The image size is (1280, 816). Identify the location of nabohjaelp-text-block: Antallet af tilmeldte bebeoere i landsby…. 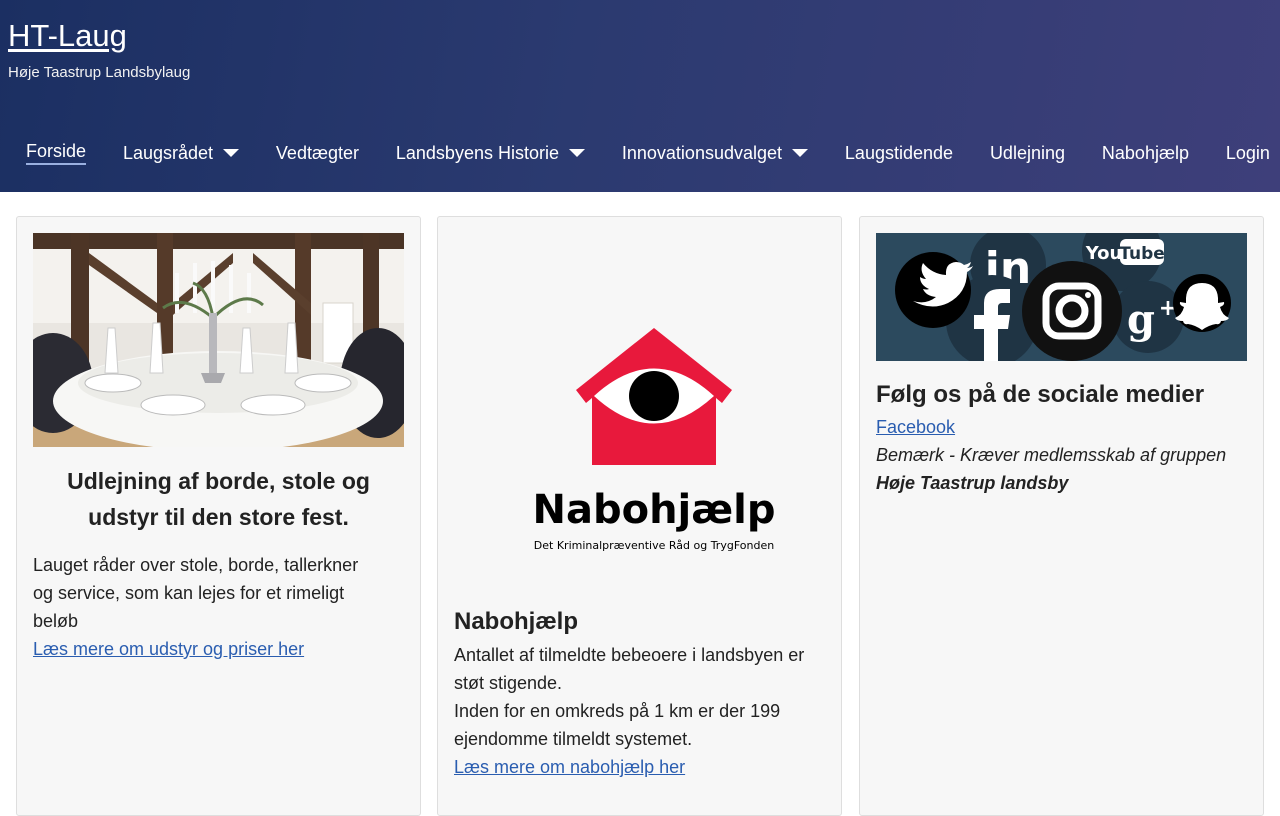
(634, 711).